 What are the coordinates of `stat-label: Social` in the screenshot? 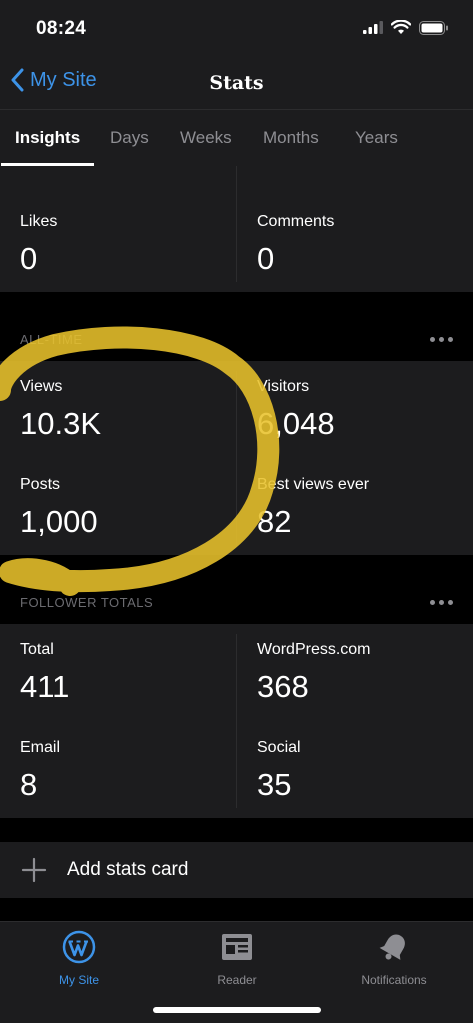 It's located at (279, 747).